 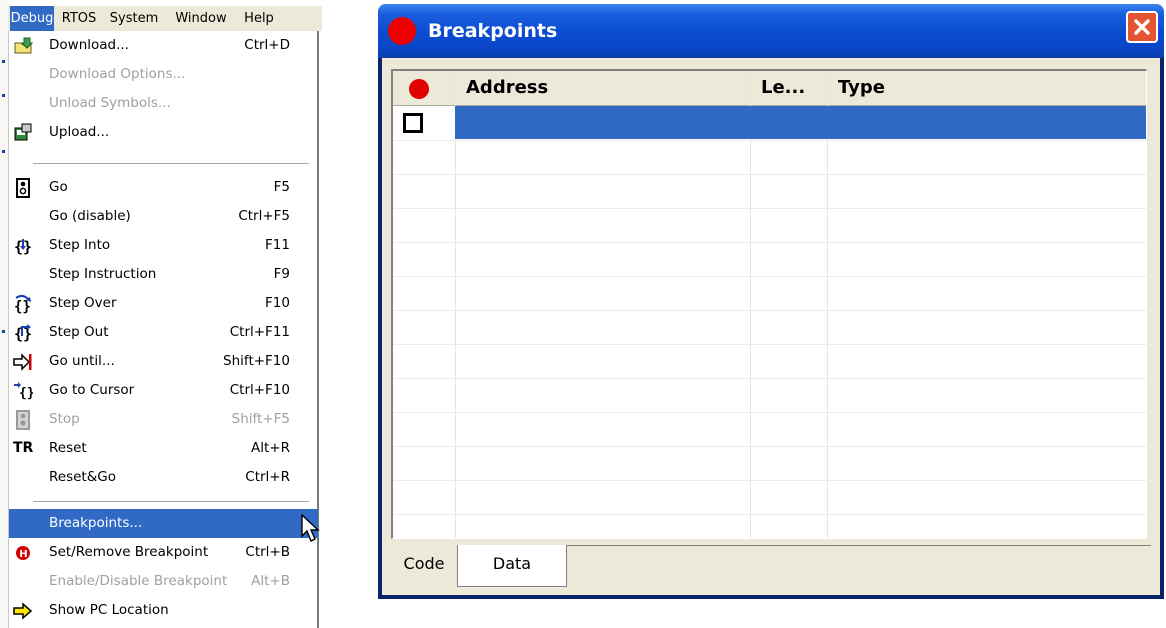 I want to click on svg-text: H, so click(x=23, y=554).